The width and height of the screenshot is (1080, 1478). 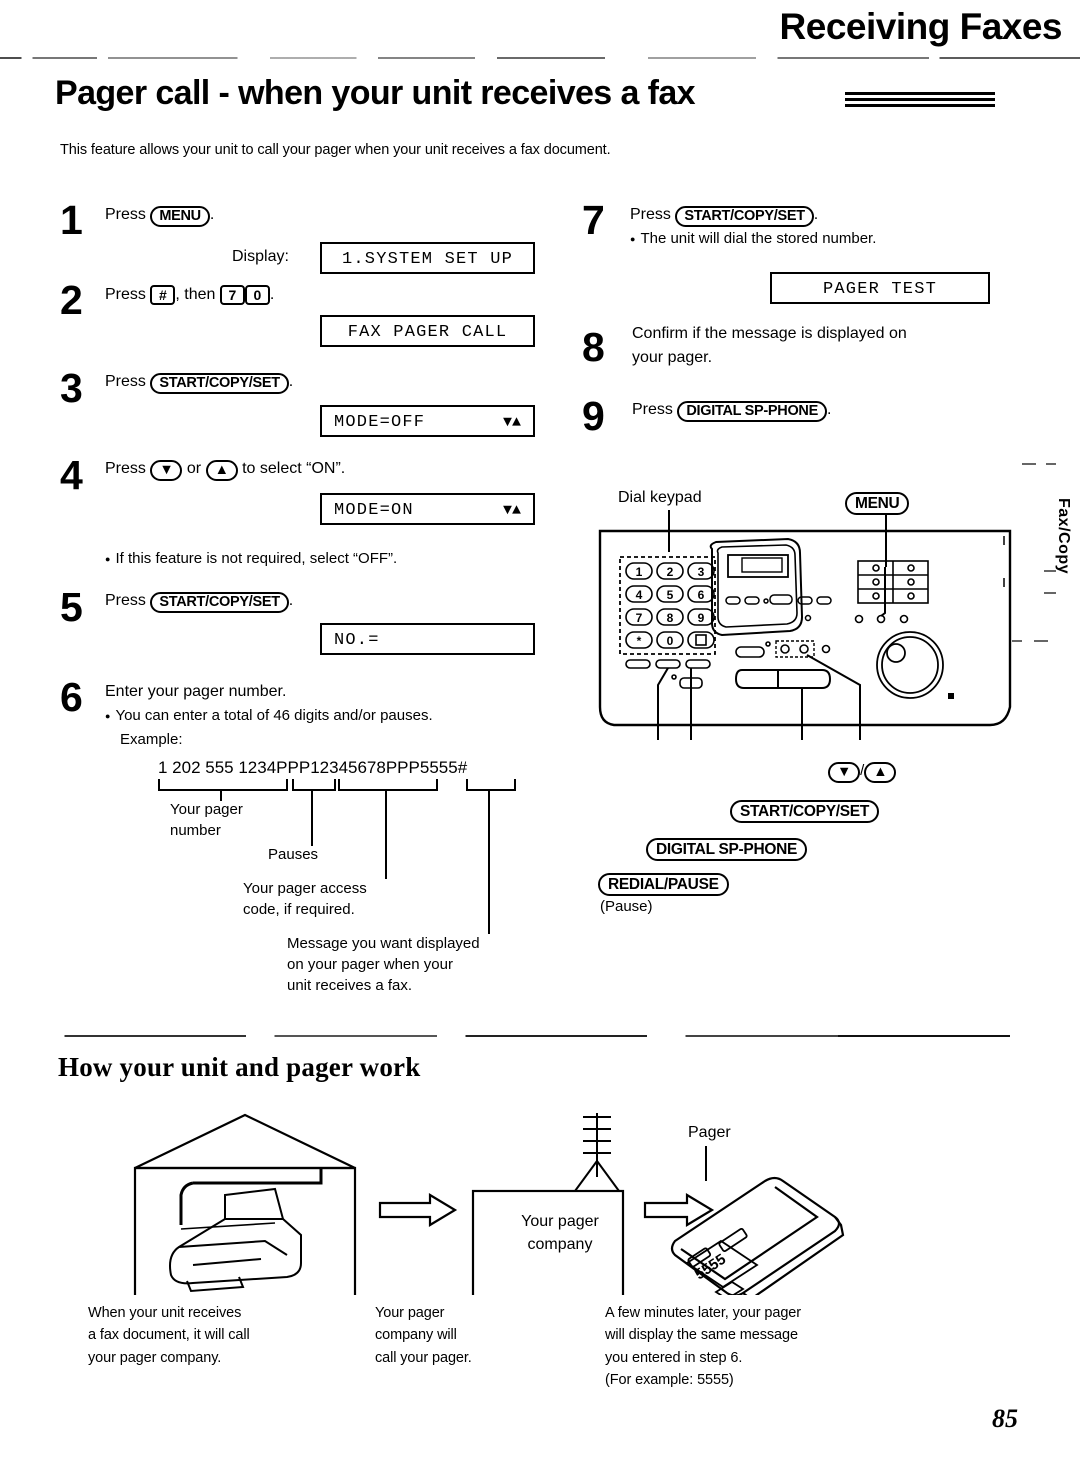 What do you see at coordinates (1005, 1418) in the screenshot?
I see `page-number: 85` at bounding box center [1005, 1418].